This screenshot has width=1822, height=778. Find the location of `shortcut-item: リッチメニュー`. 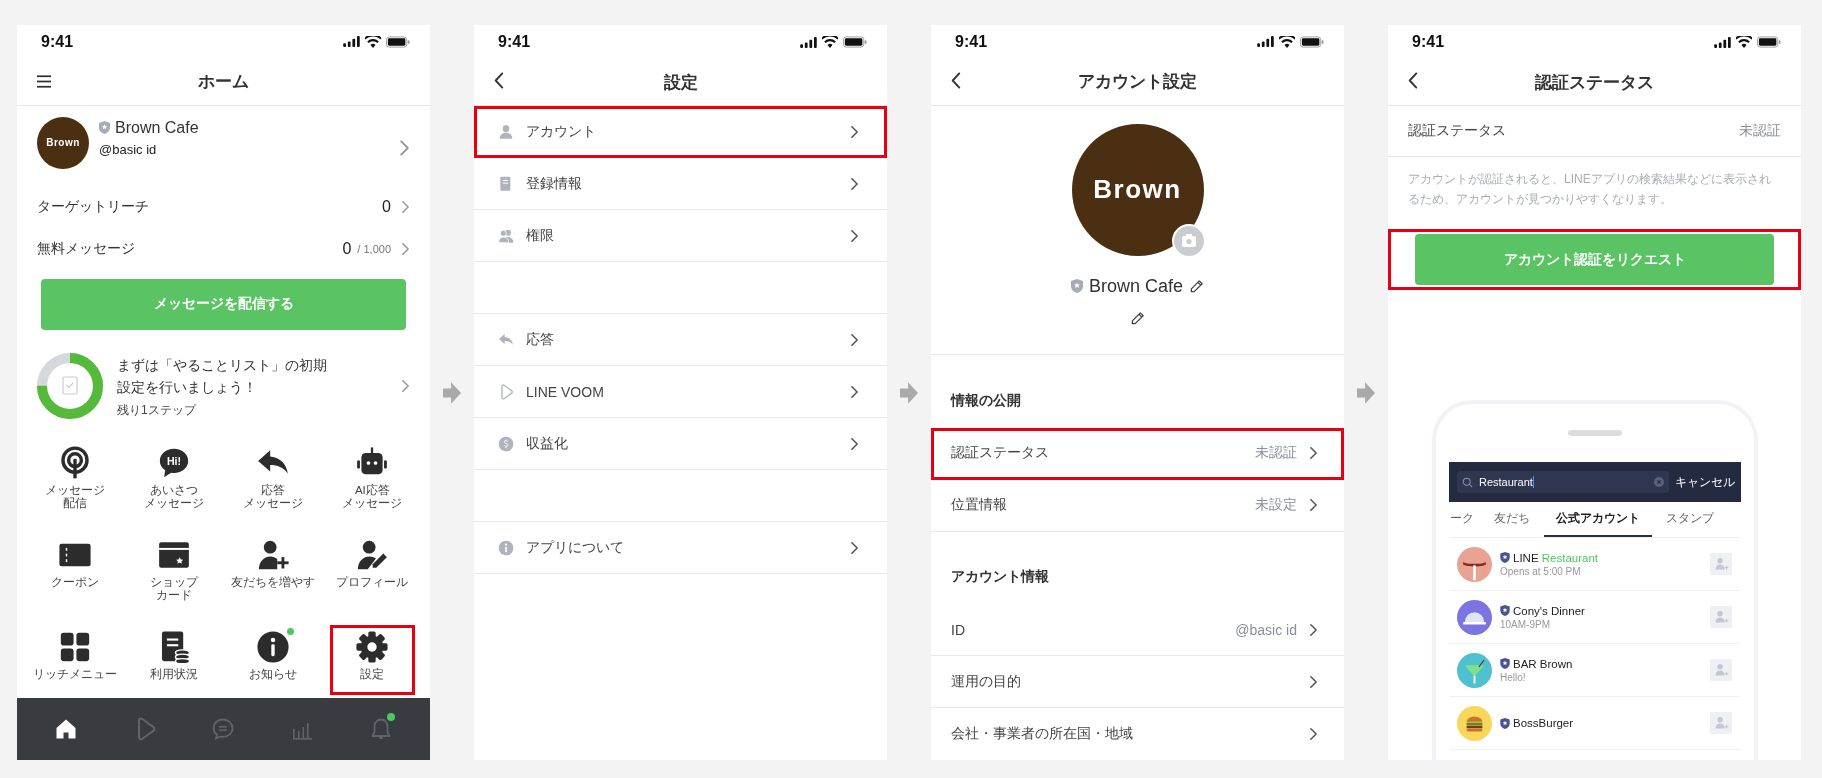

shortcut-item: リッチメニュー is located at coordinates (75, 661).